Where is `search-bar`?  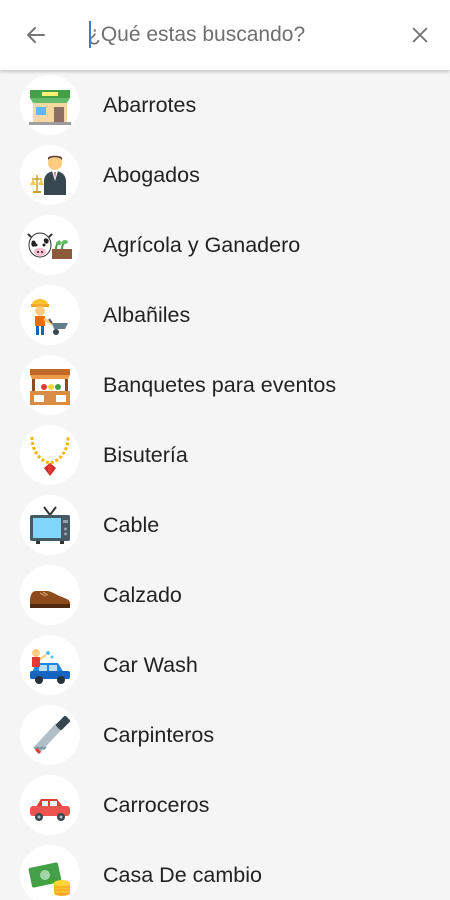 search-bar is located at coordinates (225, 35).